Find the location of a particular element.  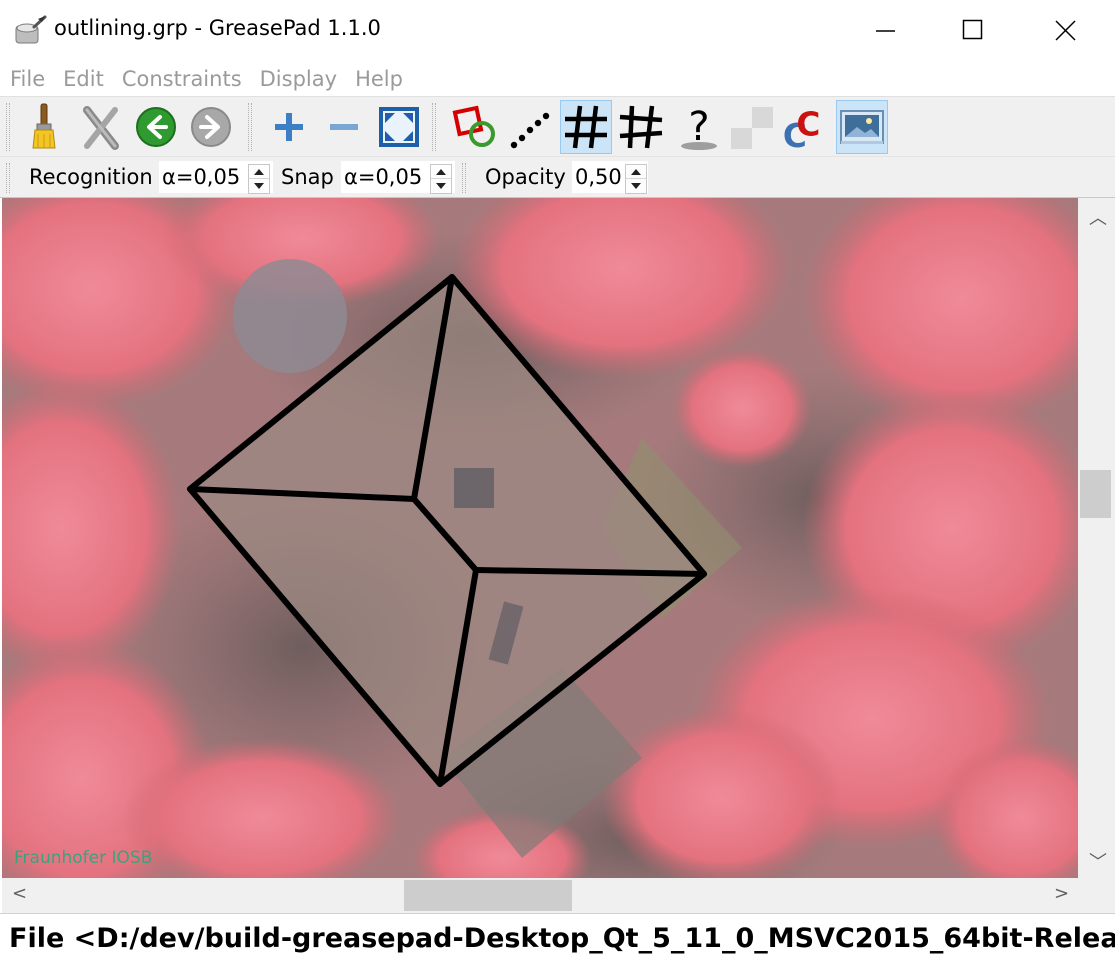

checker-tiles-icon is located at coordinates (752, 128).